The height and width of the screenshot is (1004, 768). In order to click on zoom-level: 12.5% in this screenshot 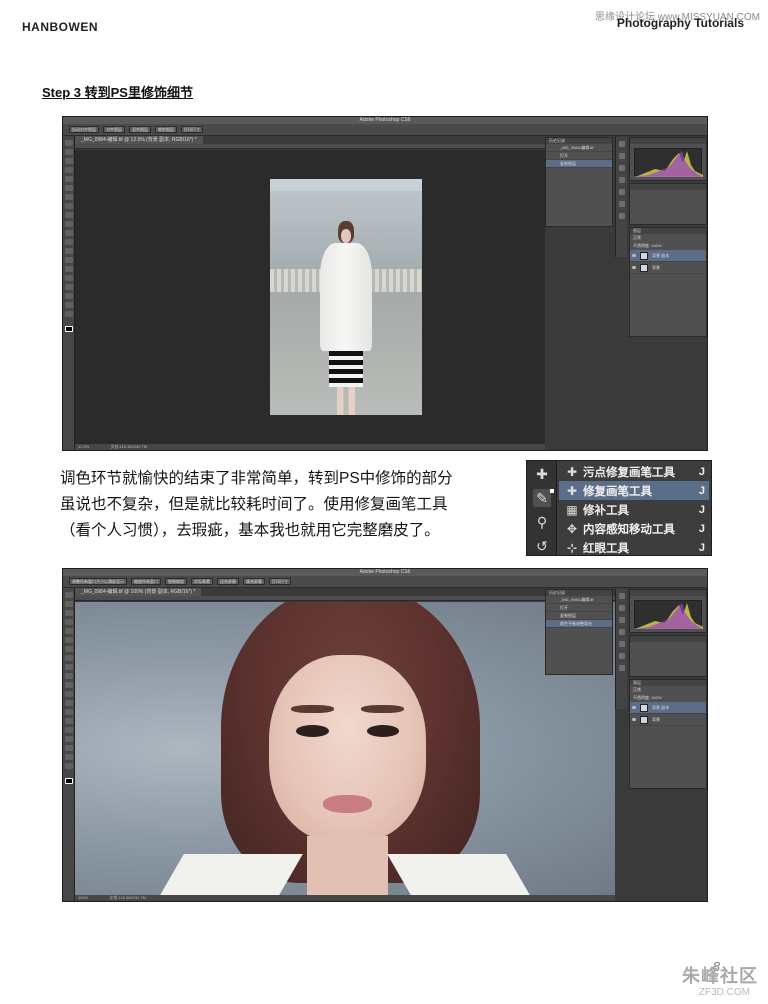, I will do `click(83, 446)`.